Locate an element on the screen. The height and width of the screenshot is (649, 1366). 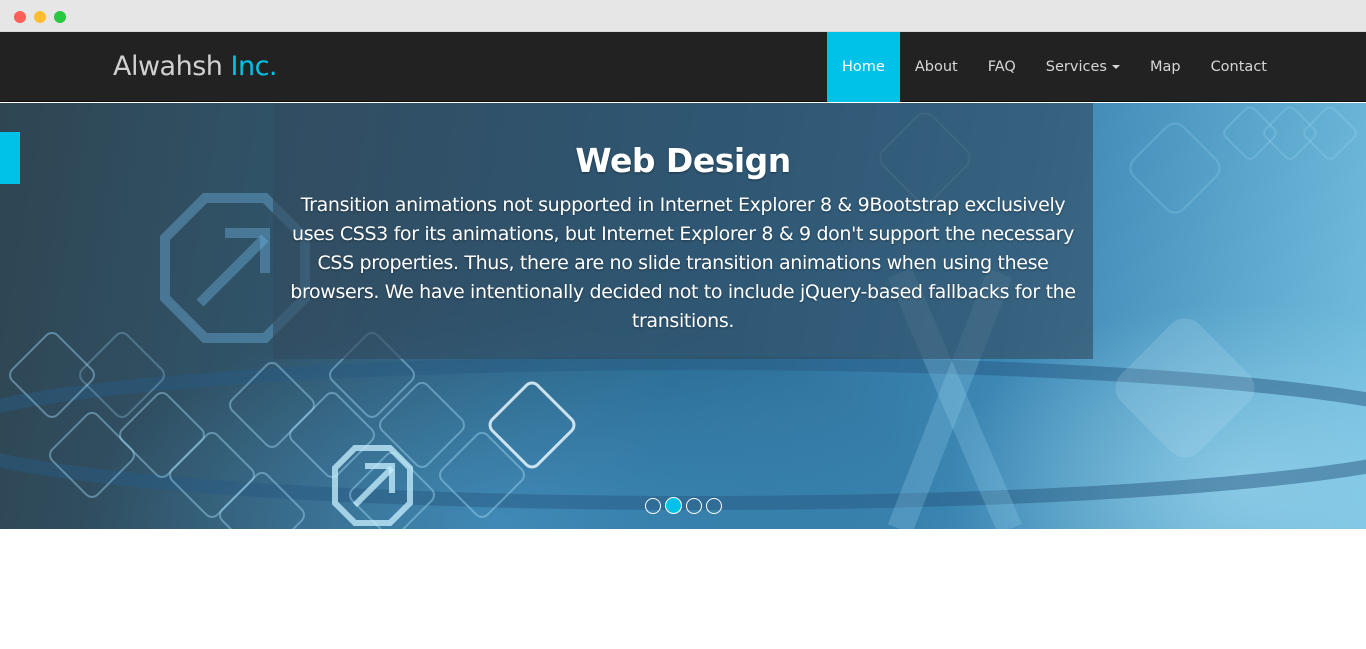
nav-item-faq: FAQ is located at coordinates (1002, 67).